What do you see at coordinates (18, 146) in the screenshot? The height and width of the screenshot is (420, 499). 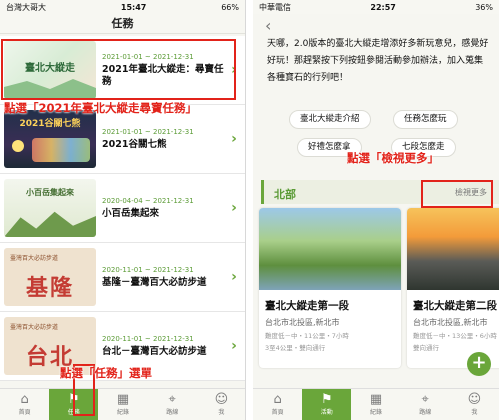 I see `moon-graphic` at bounding box center [18, 146].